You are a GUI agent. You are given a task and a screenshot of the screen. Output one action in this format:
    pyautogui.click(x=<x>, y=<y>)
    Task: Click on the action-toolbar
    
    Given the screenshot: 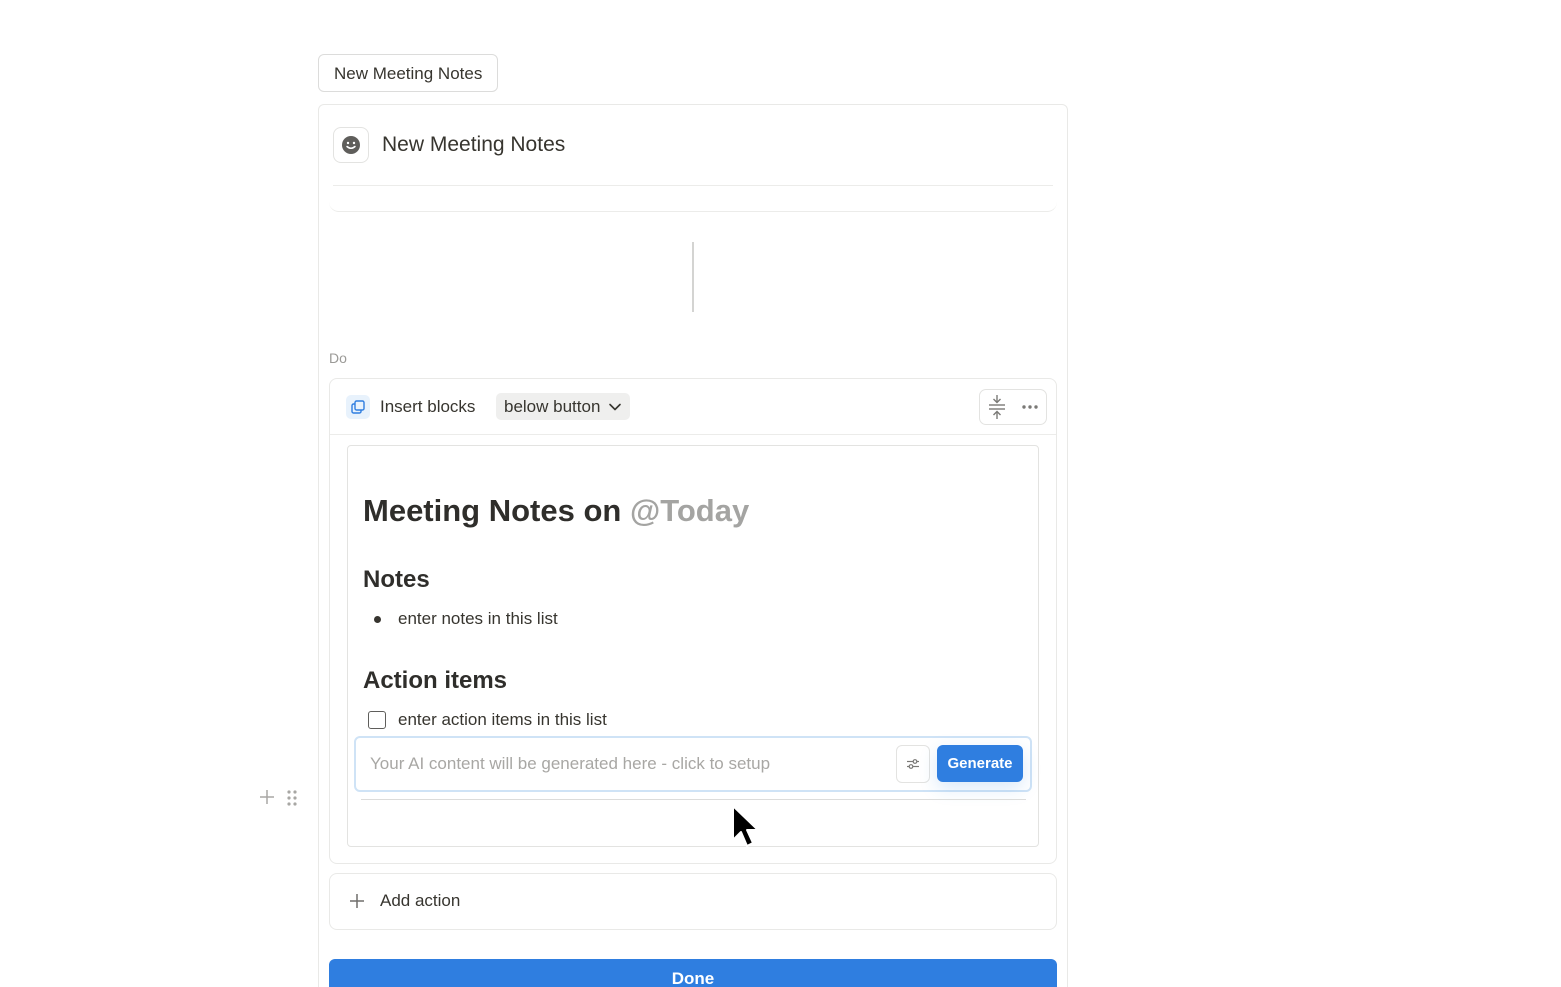 What is the action you would take?
    pyautogui.click(x=1013, y=407)
    